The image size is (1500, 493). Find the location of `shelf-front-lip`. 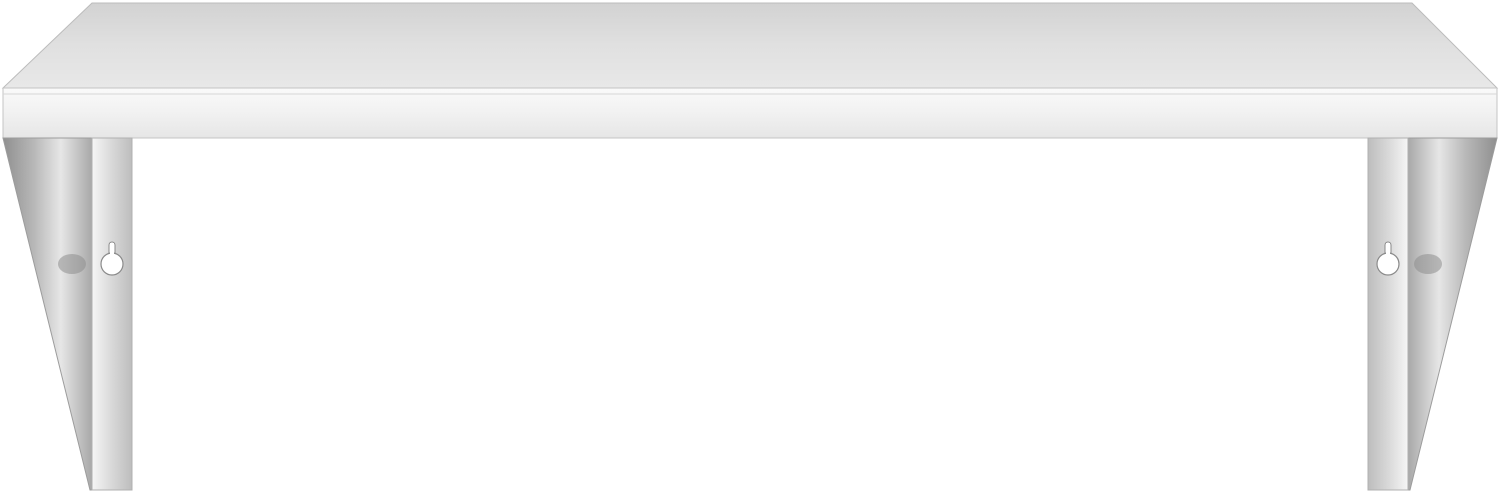

shelf-front-lip is located at coordinates (750, 113).